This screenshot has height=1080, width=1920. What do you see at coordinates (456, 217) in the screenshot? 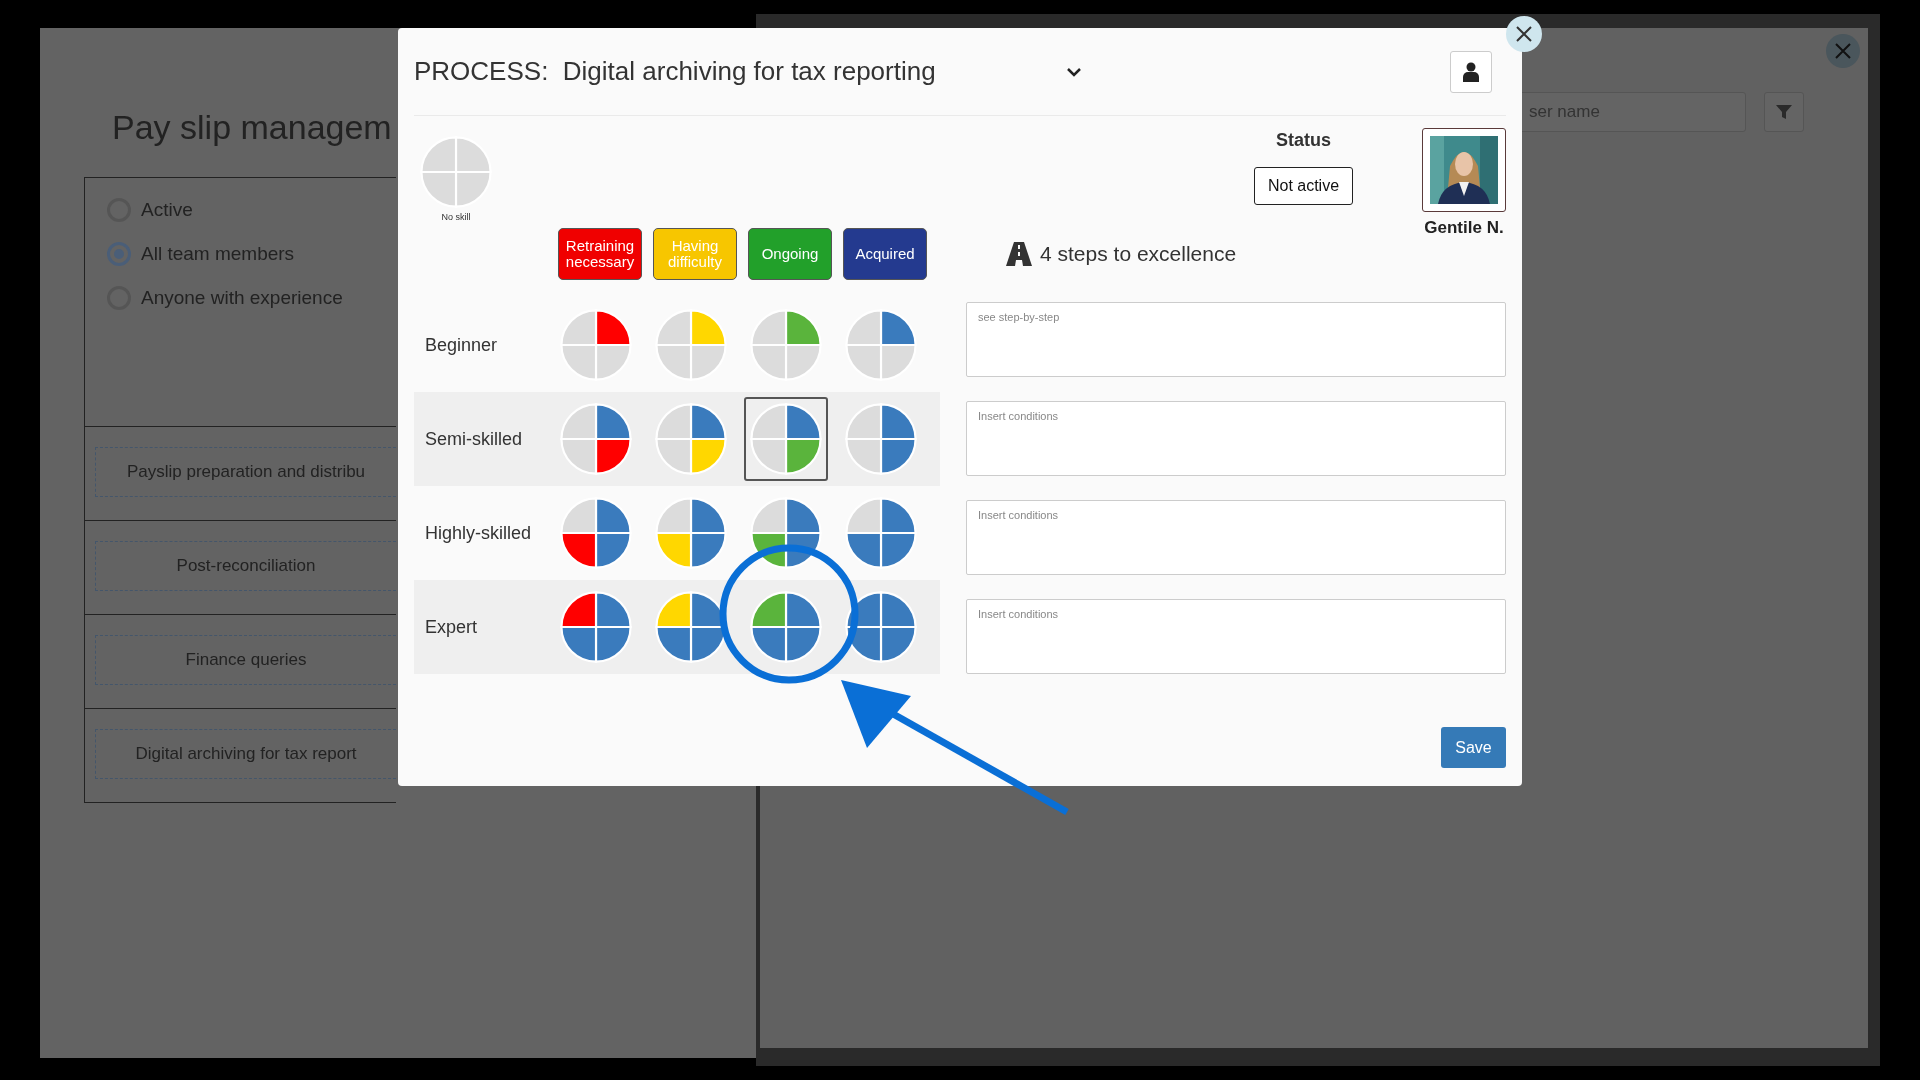
I see `no-skill-label: No skill` at bounding box center [456, 217].